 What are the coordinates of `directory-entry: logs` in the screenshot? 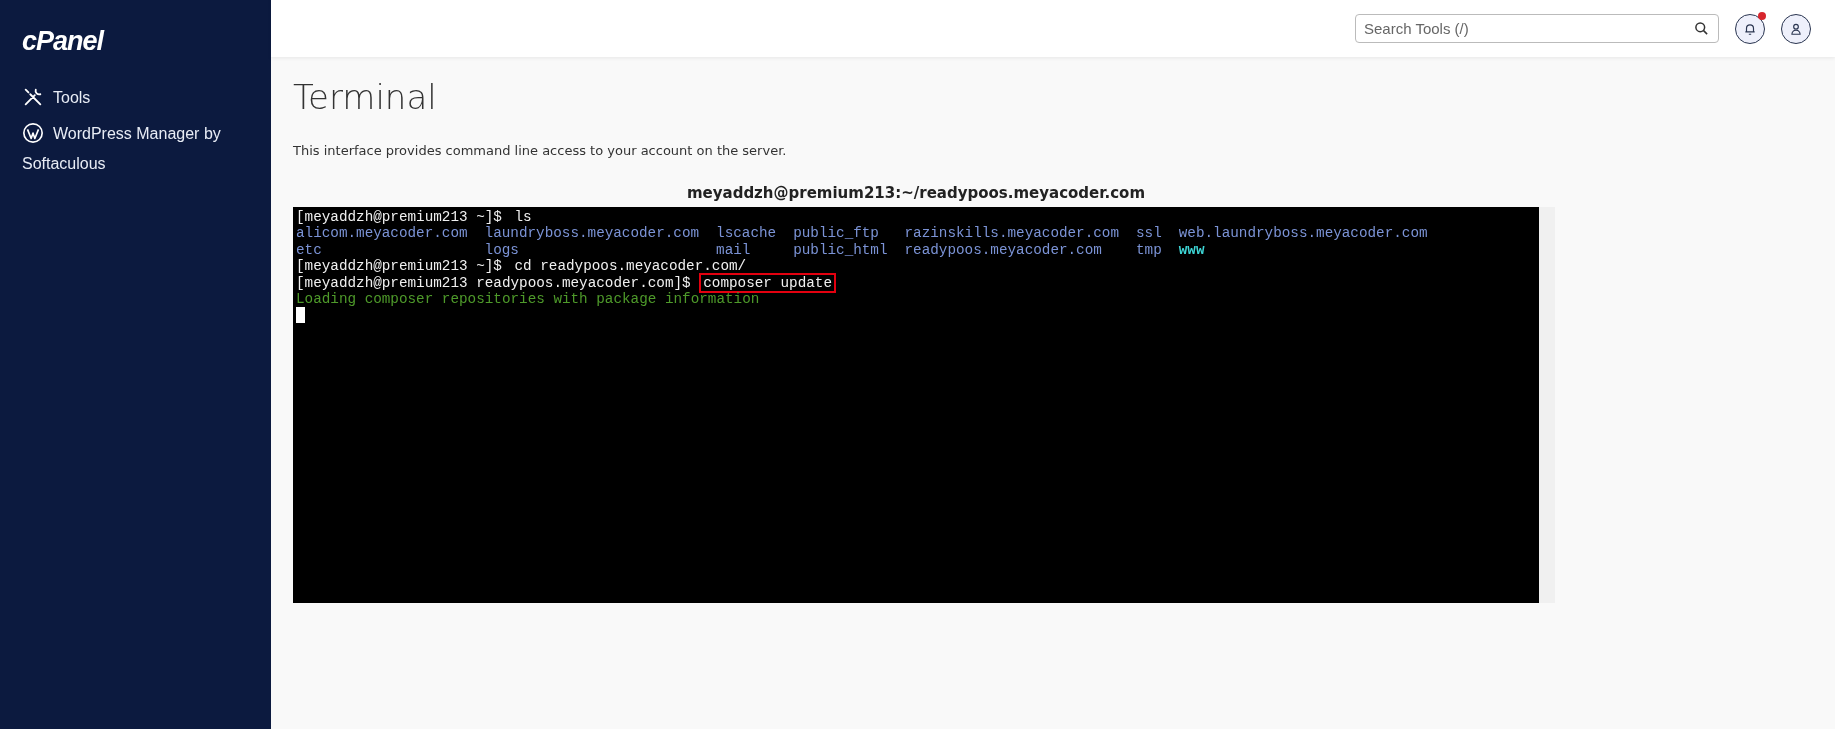 It's located at (502, 250).